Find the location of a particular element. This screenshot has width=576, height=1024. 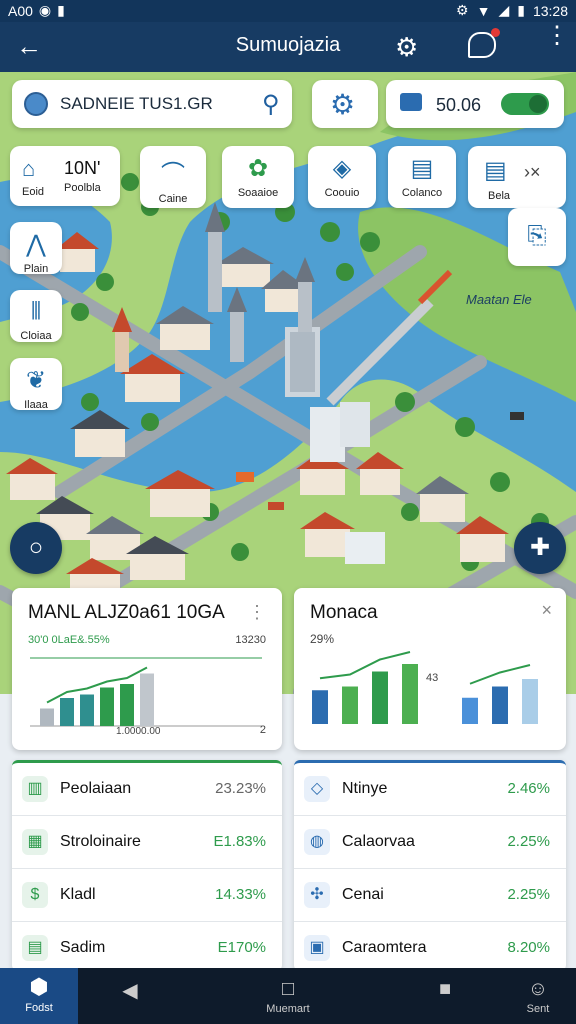

list-item-name: Cenai is located at coordinates (363, 894).